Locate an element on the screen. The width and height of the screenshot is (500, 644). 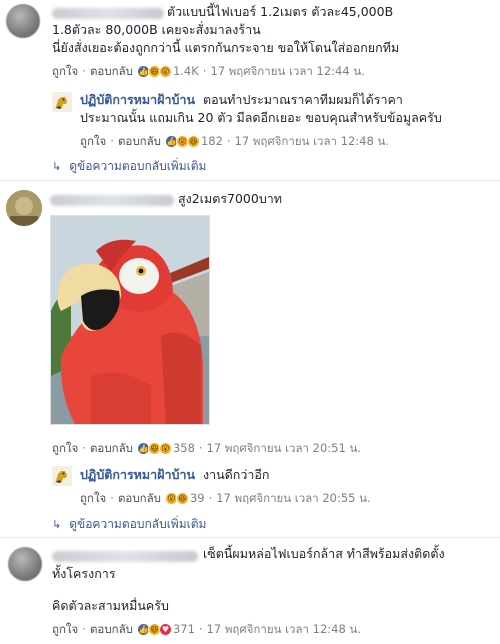
love-reaction-icon: ♥ is located at coordinates (165, 629).